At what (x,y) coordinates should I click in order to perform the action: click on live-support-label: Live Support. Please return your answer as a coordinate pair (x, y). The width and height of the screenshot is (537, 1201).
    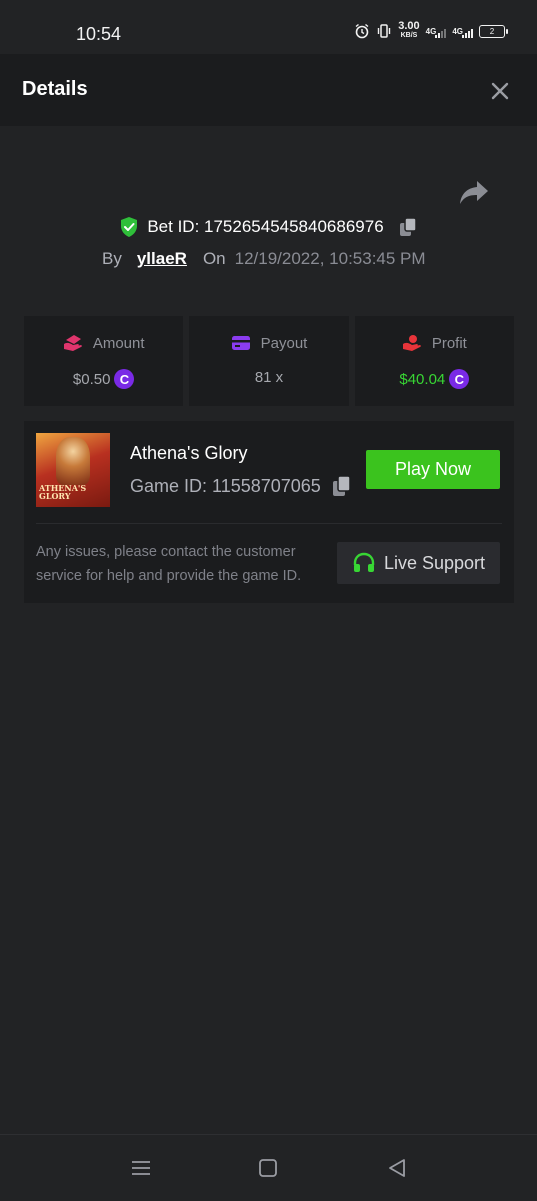
    Looking at the image, I should click on (434, 562).